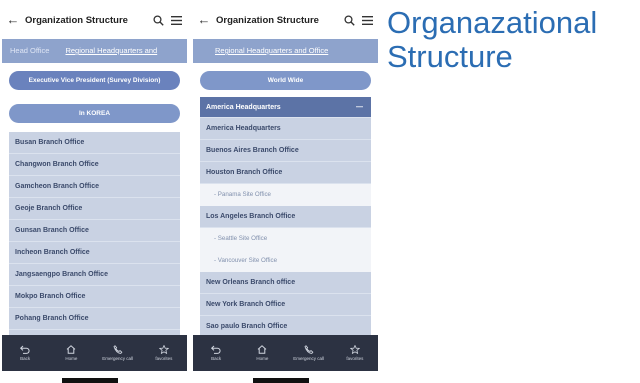  Describe the element at coordinates (285, 305) in the screenshot. I see `list-item: New York Branch Office` at that location.